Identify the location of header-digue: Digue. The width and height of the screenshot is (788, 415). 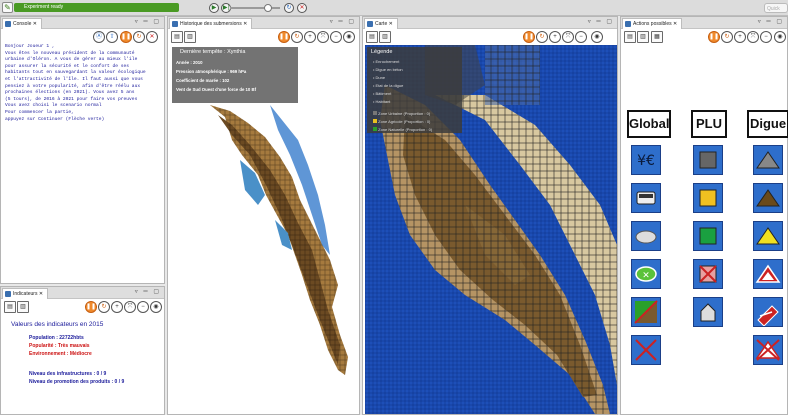
(767, 124).